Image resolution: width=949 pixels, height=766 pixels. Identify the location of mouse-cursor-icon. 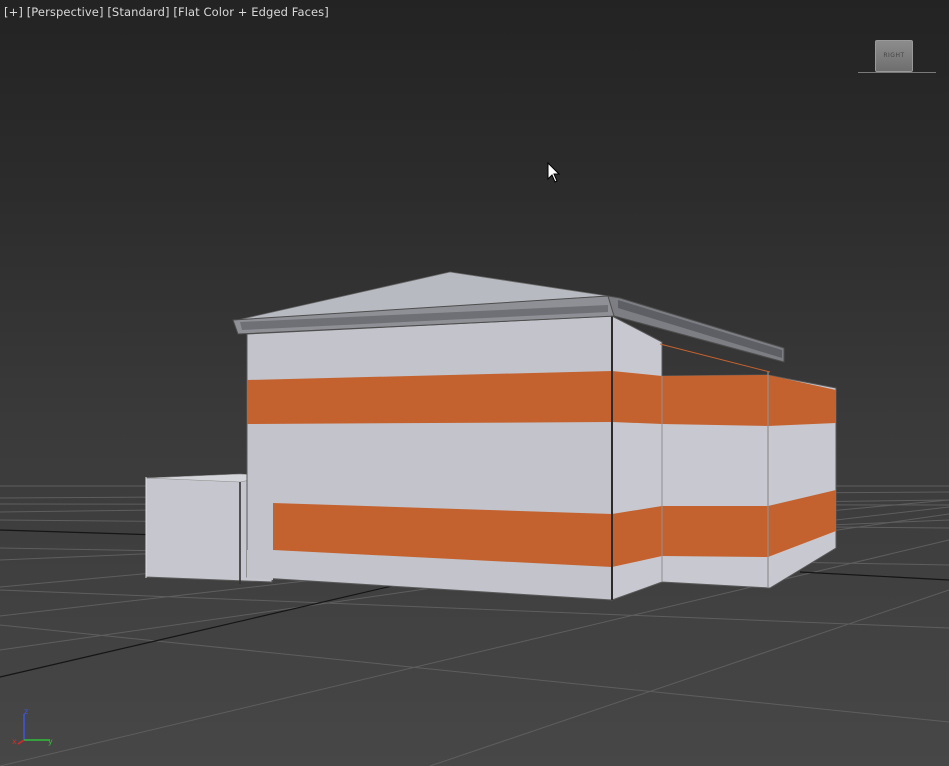
(554, 172).